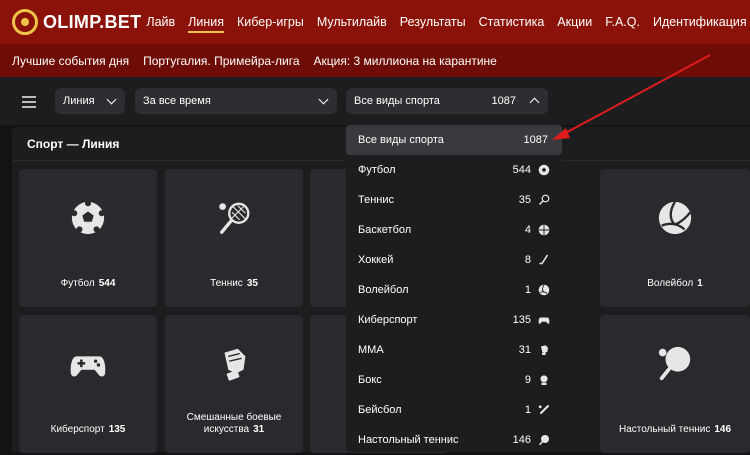  I want to click on sport-select: Все виды спорта 1087, so click(447, 101).